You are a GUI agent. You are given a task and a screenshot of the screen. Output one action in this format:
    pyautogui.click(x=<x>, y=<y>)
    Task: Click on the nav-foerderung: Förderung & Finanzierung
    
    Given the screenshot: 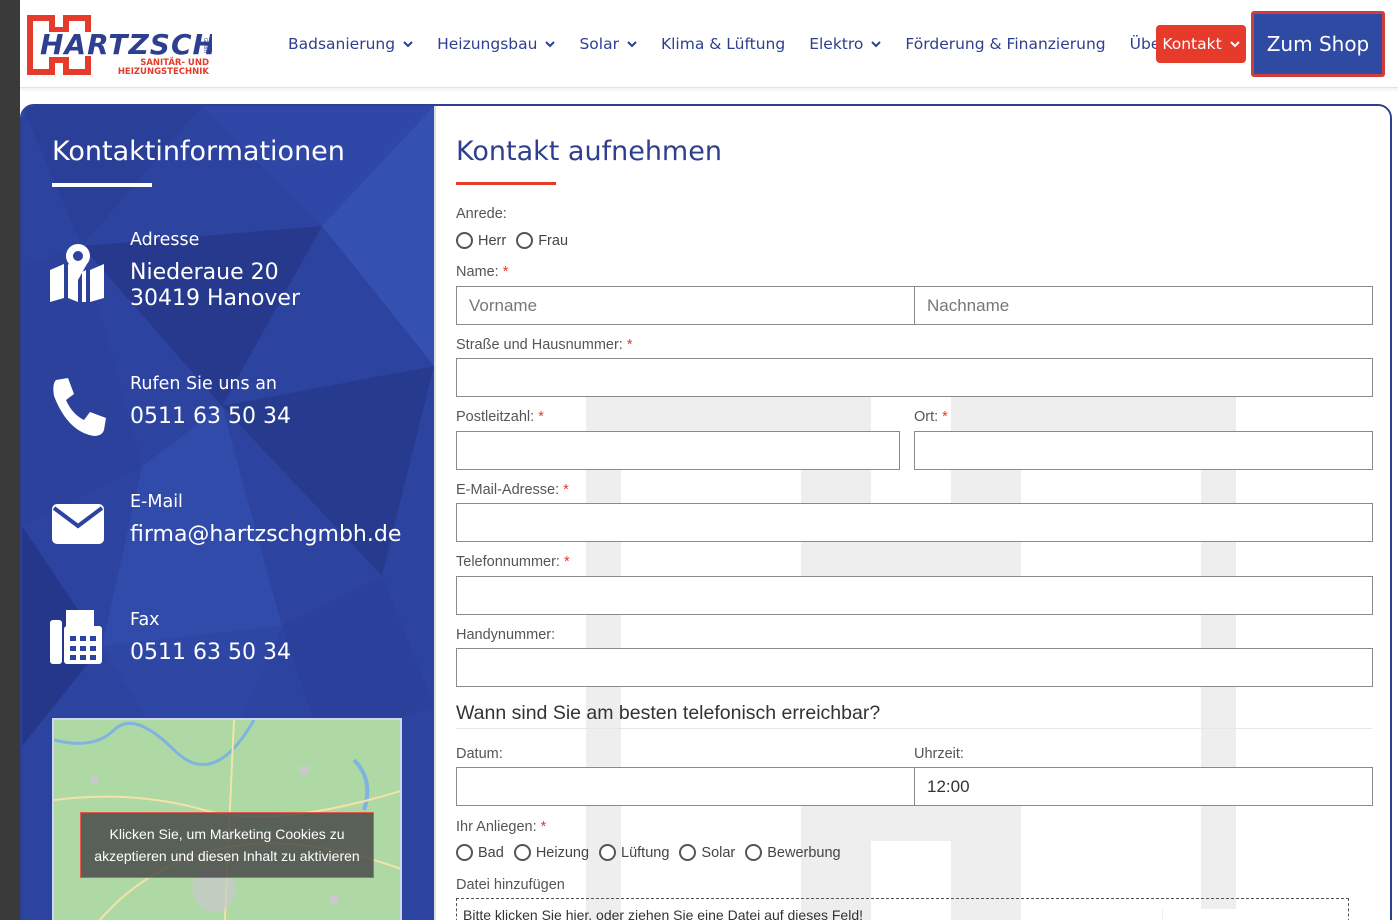 What is the action you would take?
    pyautogui.click(x=1005, y=44)
    